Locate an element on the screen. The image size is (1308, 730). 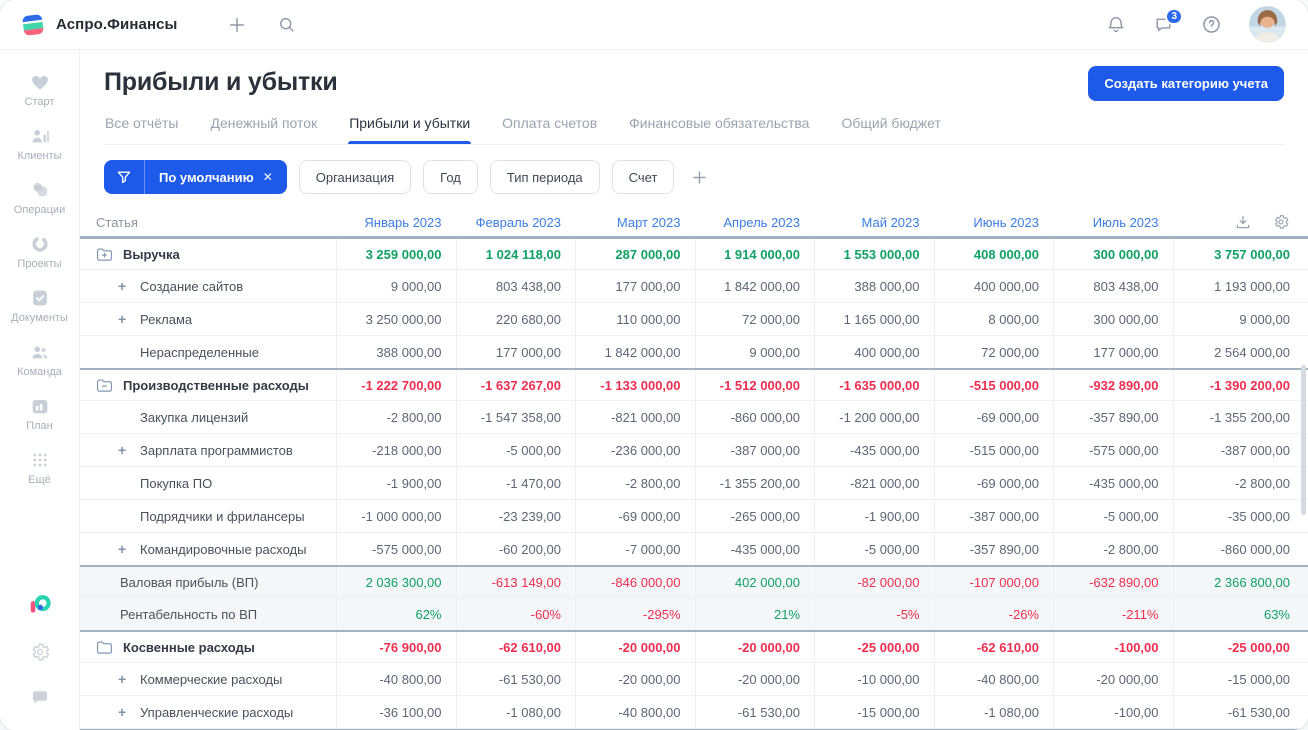
sidebar-item-5: Документы is located at coordinates (40, 305).